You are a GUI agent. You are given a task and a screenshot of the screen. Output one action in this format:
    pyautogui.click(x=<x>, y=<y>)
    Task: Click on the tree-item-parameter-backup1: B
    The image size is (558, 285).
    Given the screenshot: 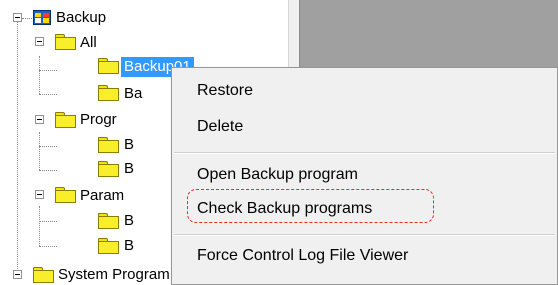 What is the action you would take?
    pyautogui.click(x=129, y=221)
    